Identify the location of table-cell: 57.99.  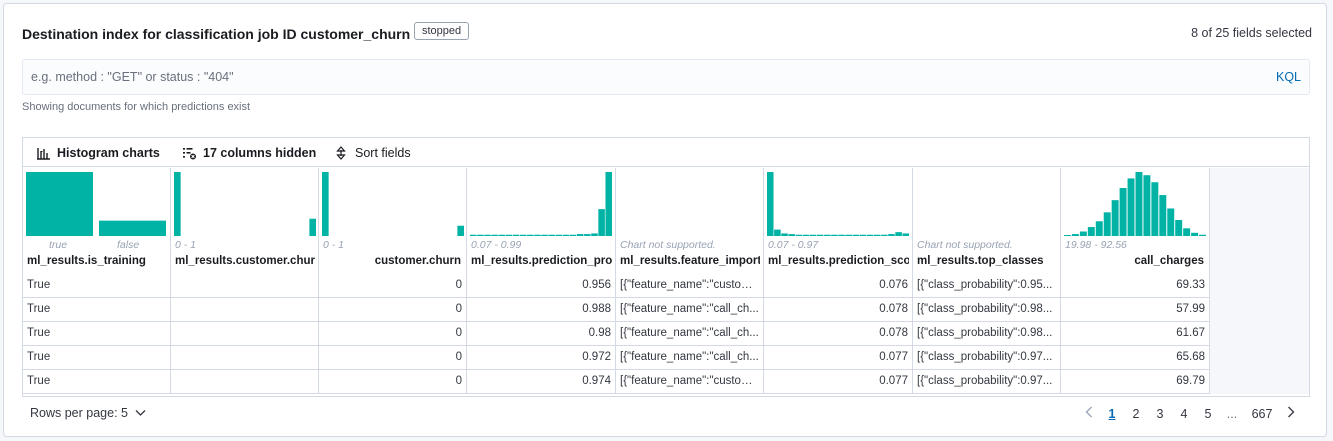
(1135, 310).